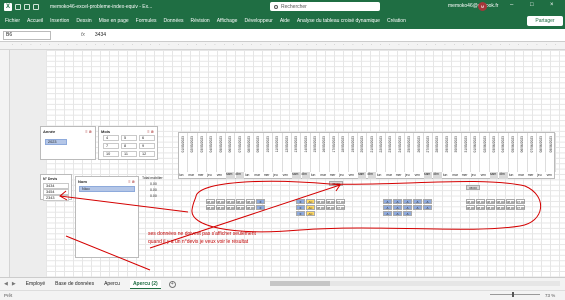 The width and height of the screenshot is (565, 300). I want to click on sheet-tab-apercu: Apercu, so click(112, 284).